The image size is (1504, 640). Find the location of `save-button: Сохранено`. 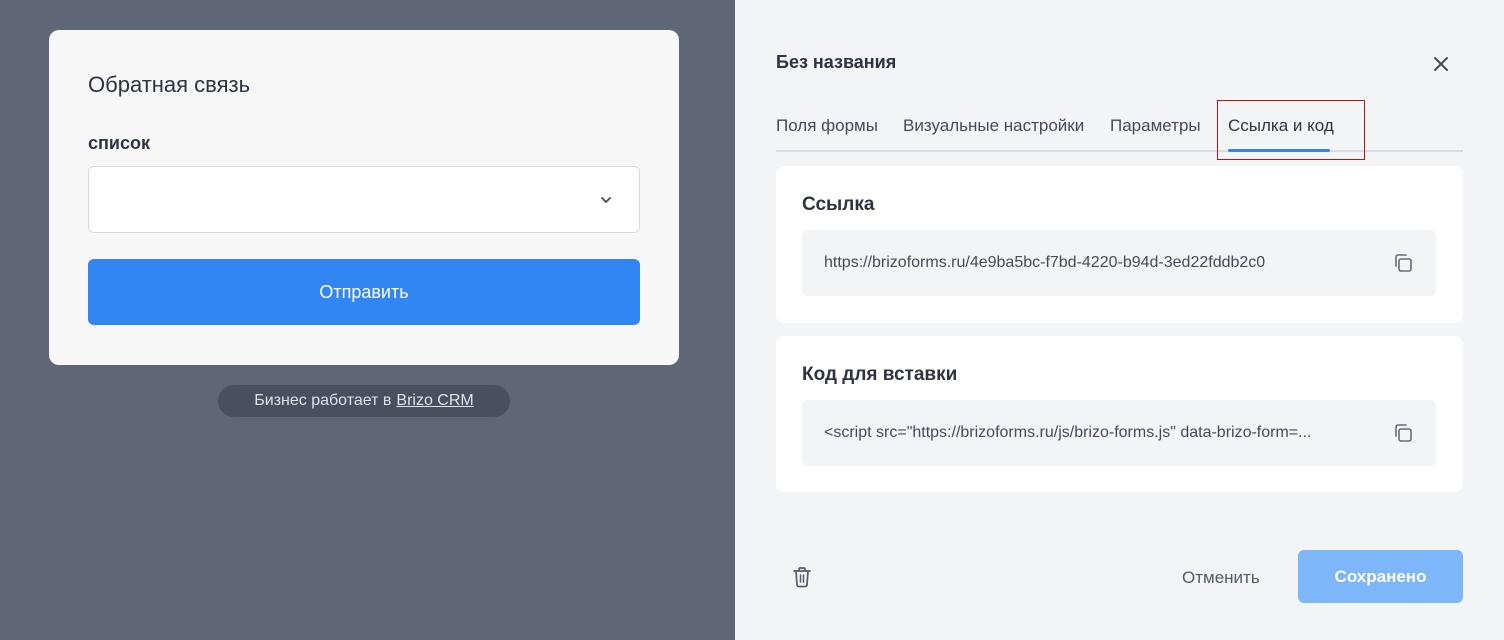

save-button: Сохранено is located at coordinates (1380, 576).